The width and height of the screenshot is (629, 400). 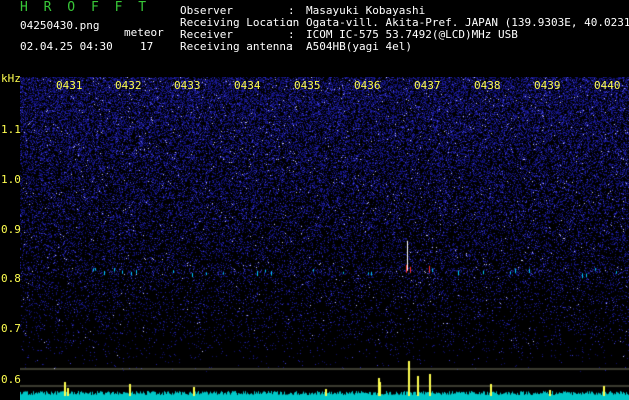 I want to click on y-tick-0-6: 0.6, so click(x=11, y=379).